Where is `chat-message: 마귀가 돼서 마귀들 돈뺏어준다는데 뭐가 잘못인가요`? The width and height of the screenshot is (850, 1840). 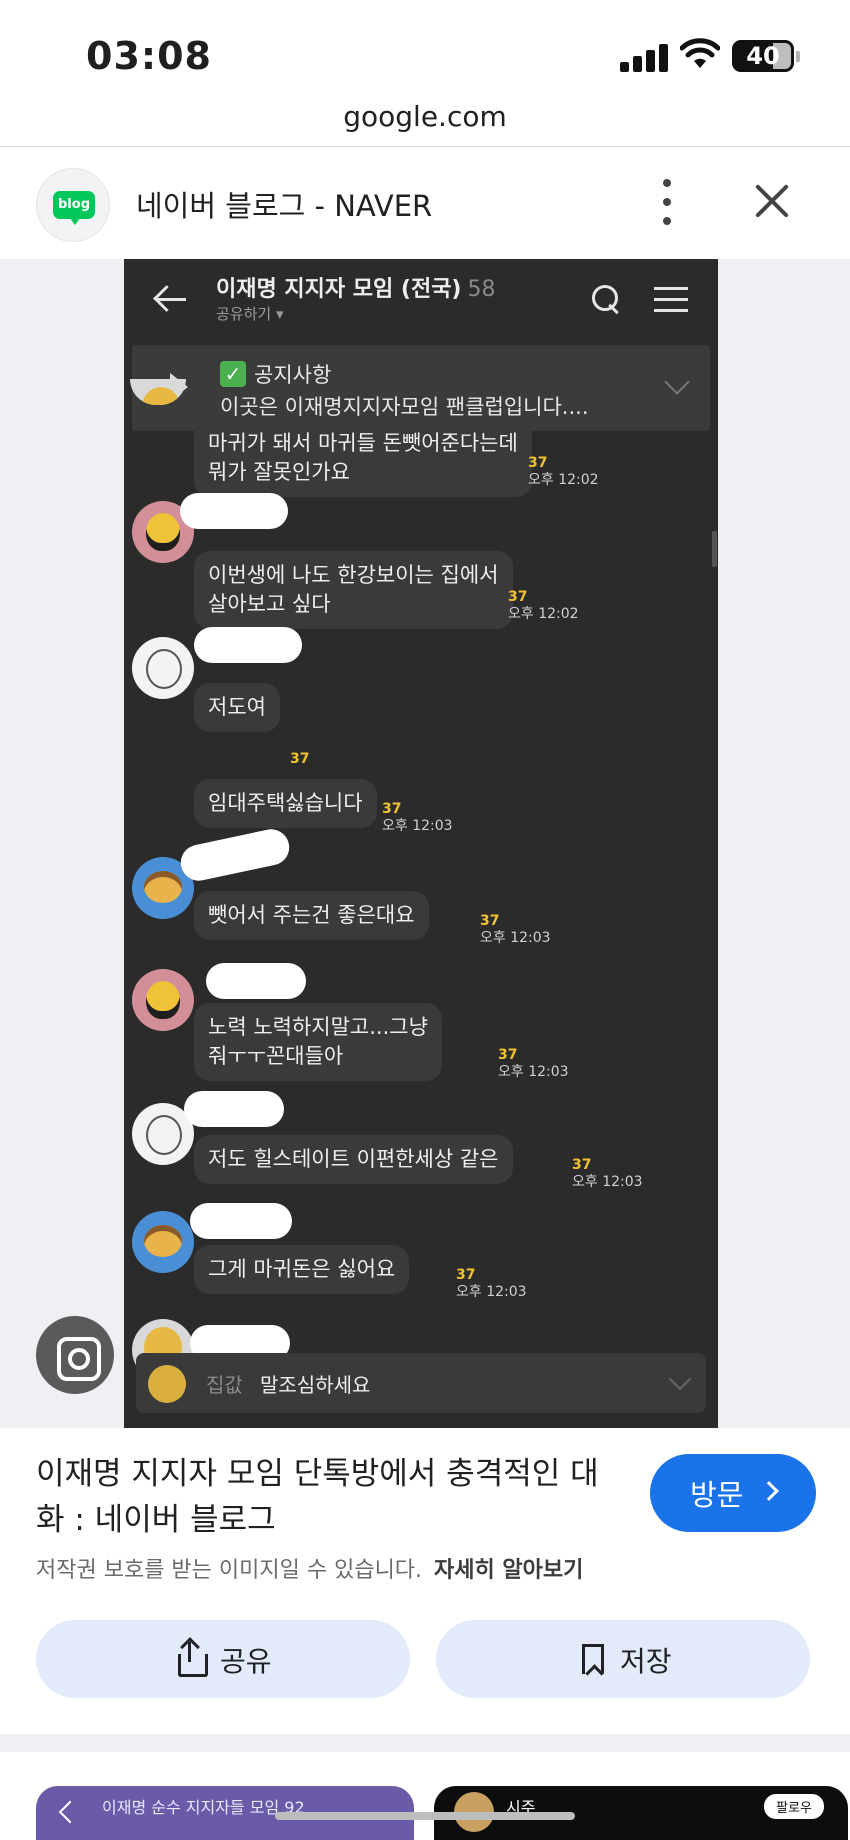 chat-message: 마귀가 돼서 마귀들 돈뺏어준다는데 뭐가 잘못인가요 is located at coordinates (363, 458).